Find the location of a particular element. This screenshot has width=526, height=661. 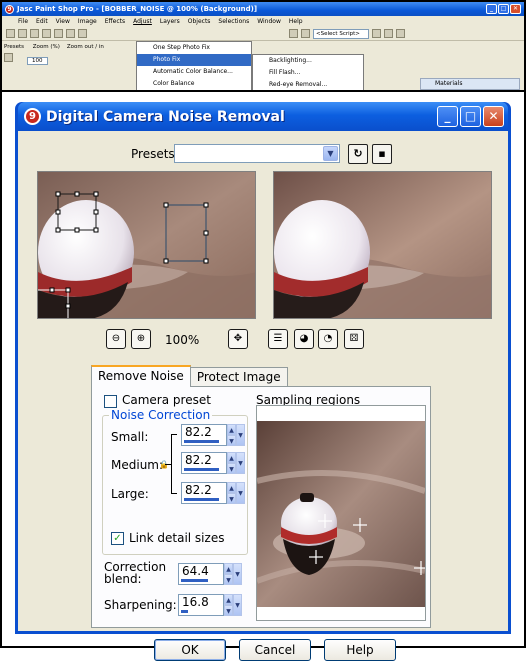

script-options-icon is located at coordinates (400, 33).